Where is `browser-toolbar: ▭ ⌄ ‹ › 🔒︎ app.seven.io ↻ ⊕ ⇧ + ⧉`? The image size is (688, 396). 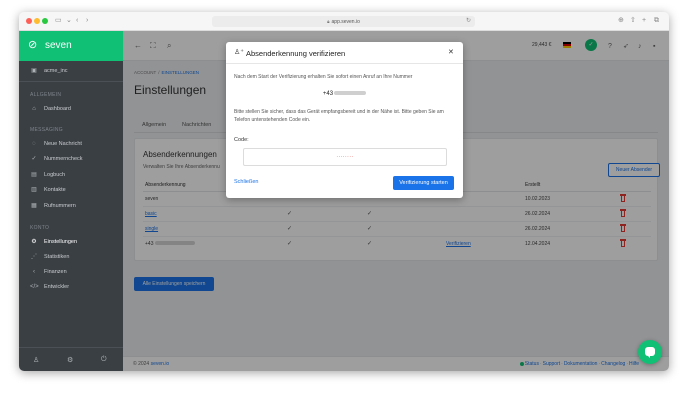 browser-toolbar: ▭ ⌄ ‹ › 🔒︎ app.seven.io ↻ ⊕ ⇧ + ⧉ is located at coordinates (344, 21).